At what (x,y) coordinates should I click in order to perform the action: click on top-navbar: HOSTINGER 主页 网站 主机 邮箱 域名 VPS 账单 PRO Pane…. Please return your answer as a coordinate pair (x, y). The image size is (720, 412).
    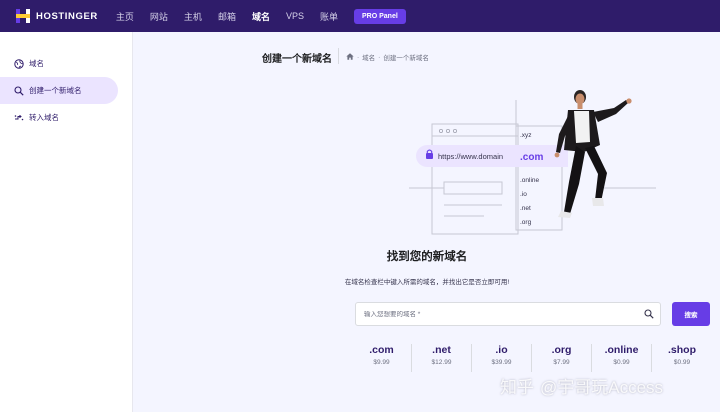
    Looking at the image, I should click on (360, 16).